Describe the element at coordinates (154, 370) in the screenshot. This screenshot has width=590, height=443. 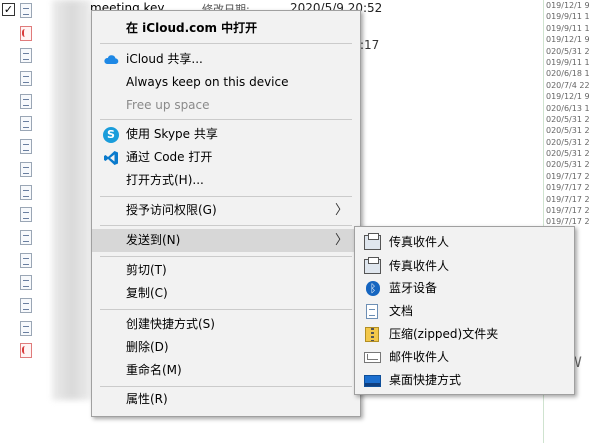
I see `menu-item-label: 重命名(M)` at that location.